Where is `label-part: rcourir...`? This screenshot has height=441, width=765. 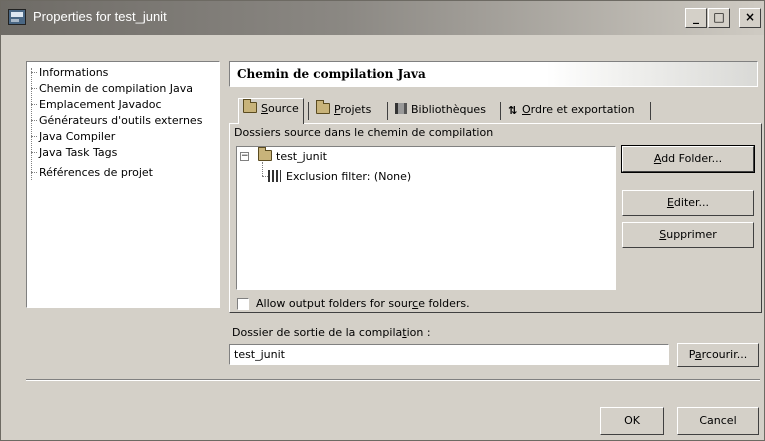 label-part: rcourir... is located at coordinates (724, 354).